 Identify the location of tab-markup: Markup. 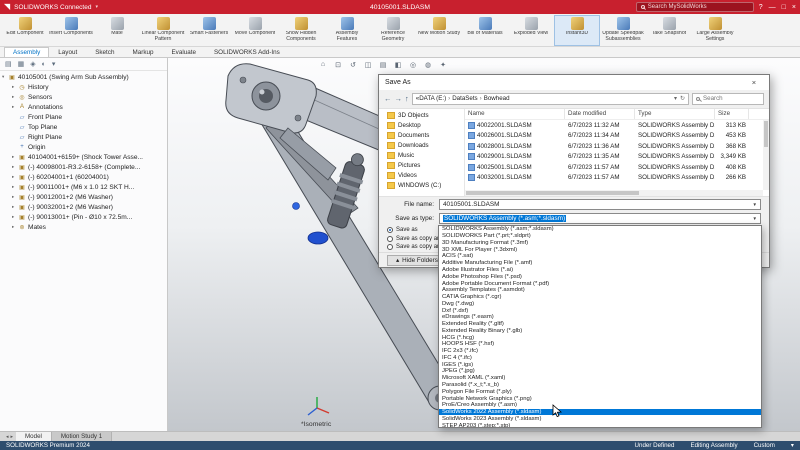
(142, 52).